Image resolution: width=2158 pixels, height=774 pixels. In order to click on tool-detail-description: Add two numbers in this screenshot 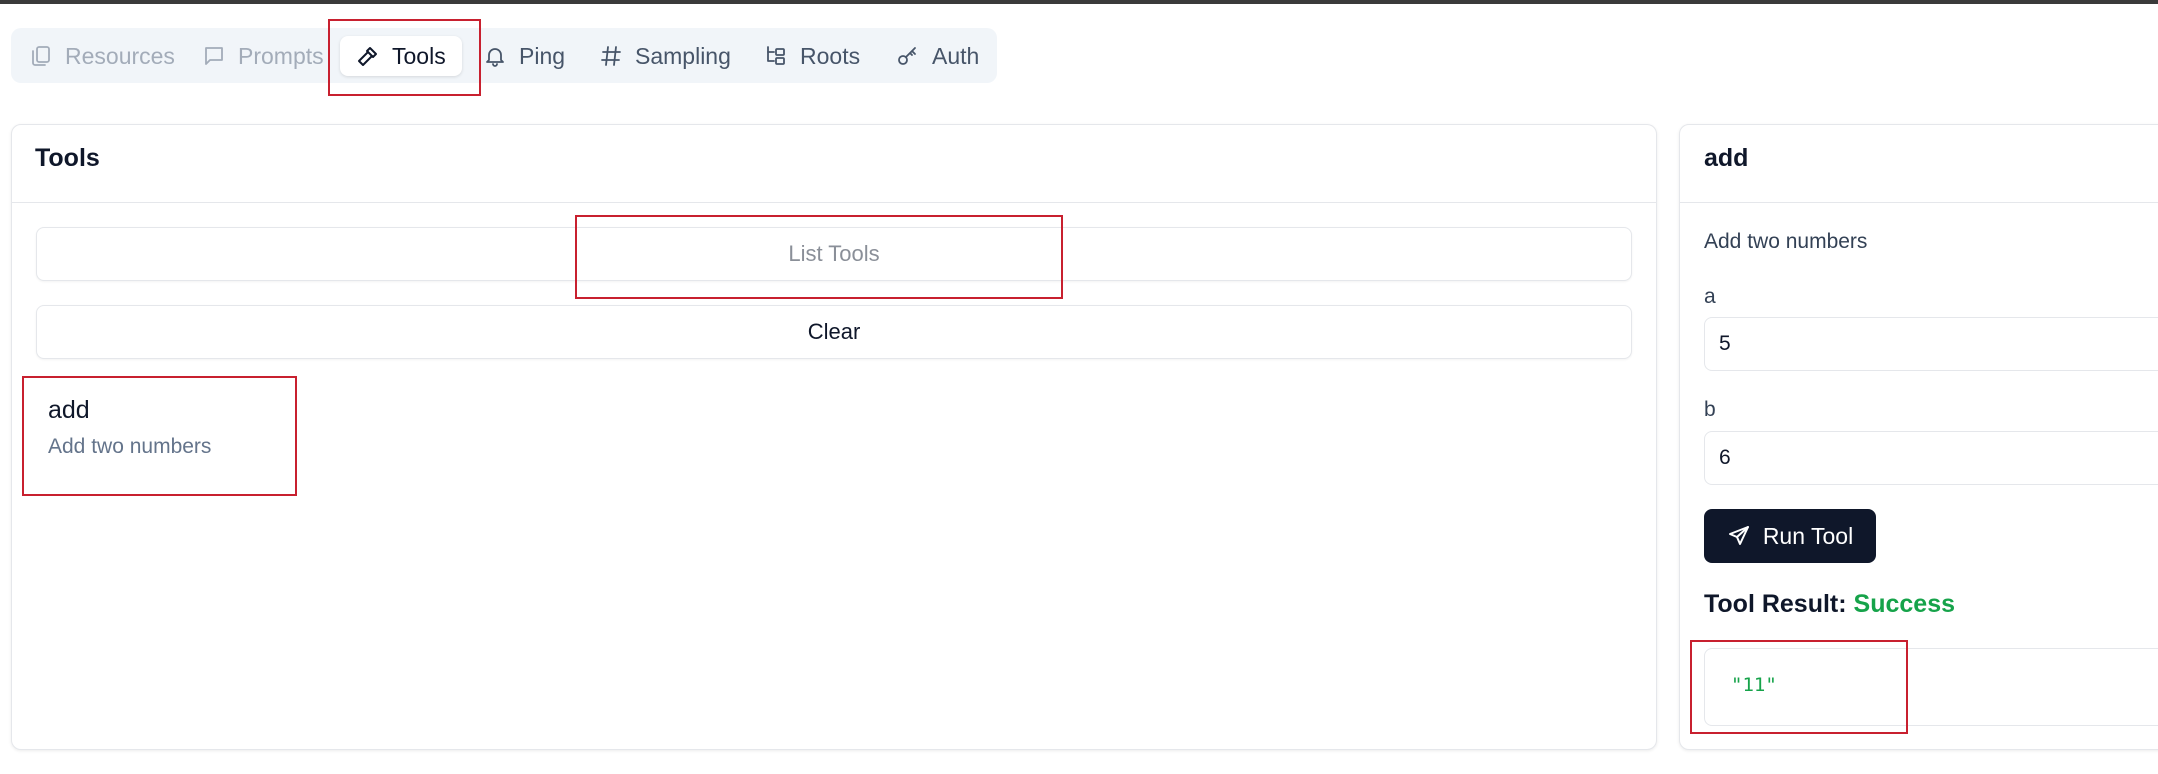, I will do `click(1786, 241)`.